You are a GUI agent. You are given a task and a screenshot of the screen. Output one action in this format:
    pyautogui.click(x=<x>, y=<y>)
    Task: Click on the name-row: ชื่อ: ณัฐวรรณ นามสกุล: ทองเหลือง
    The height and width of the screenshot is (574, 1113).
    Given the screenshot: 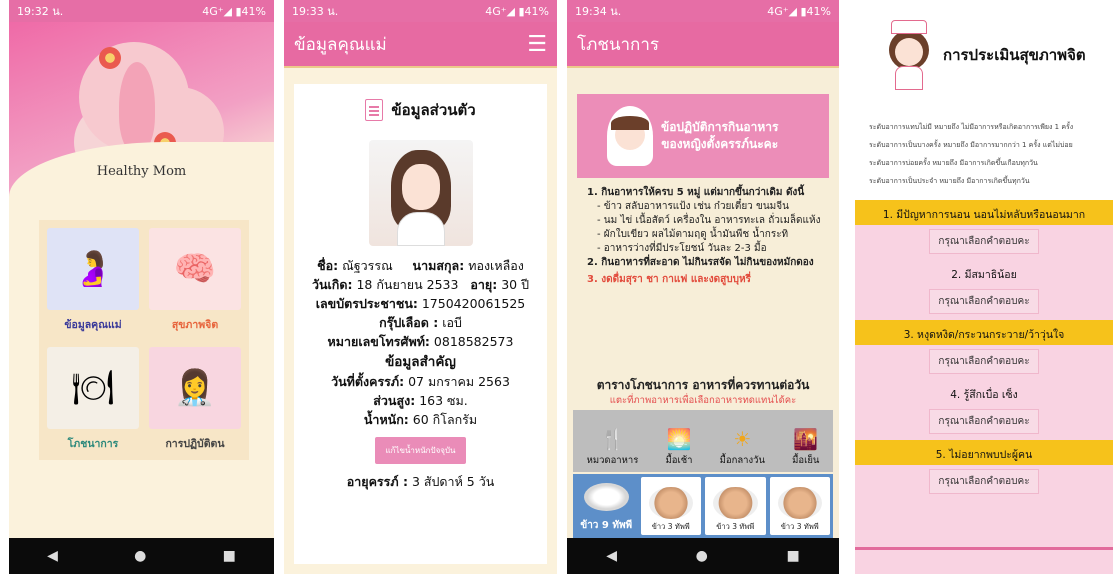 What is the action you would take?
    pyautogui.click(x=420, y=265)
    